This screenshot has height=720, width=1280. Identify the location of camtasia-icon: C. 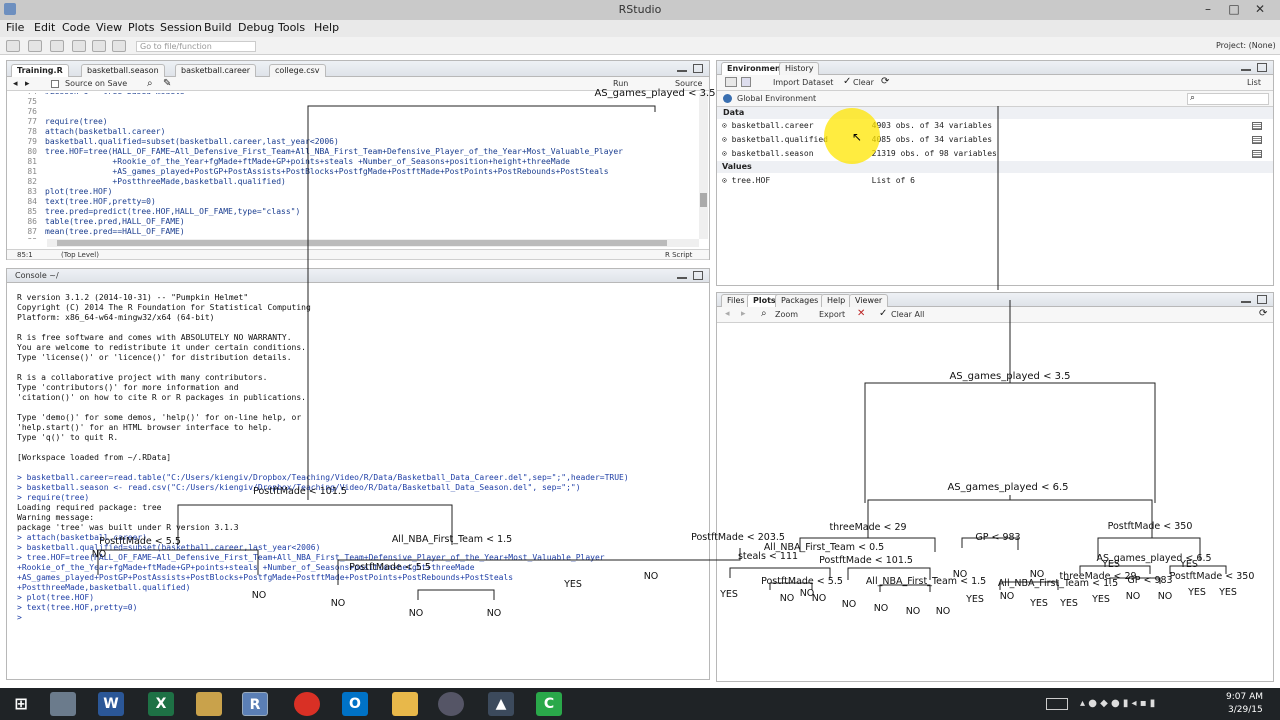
(549, 704).